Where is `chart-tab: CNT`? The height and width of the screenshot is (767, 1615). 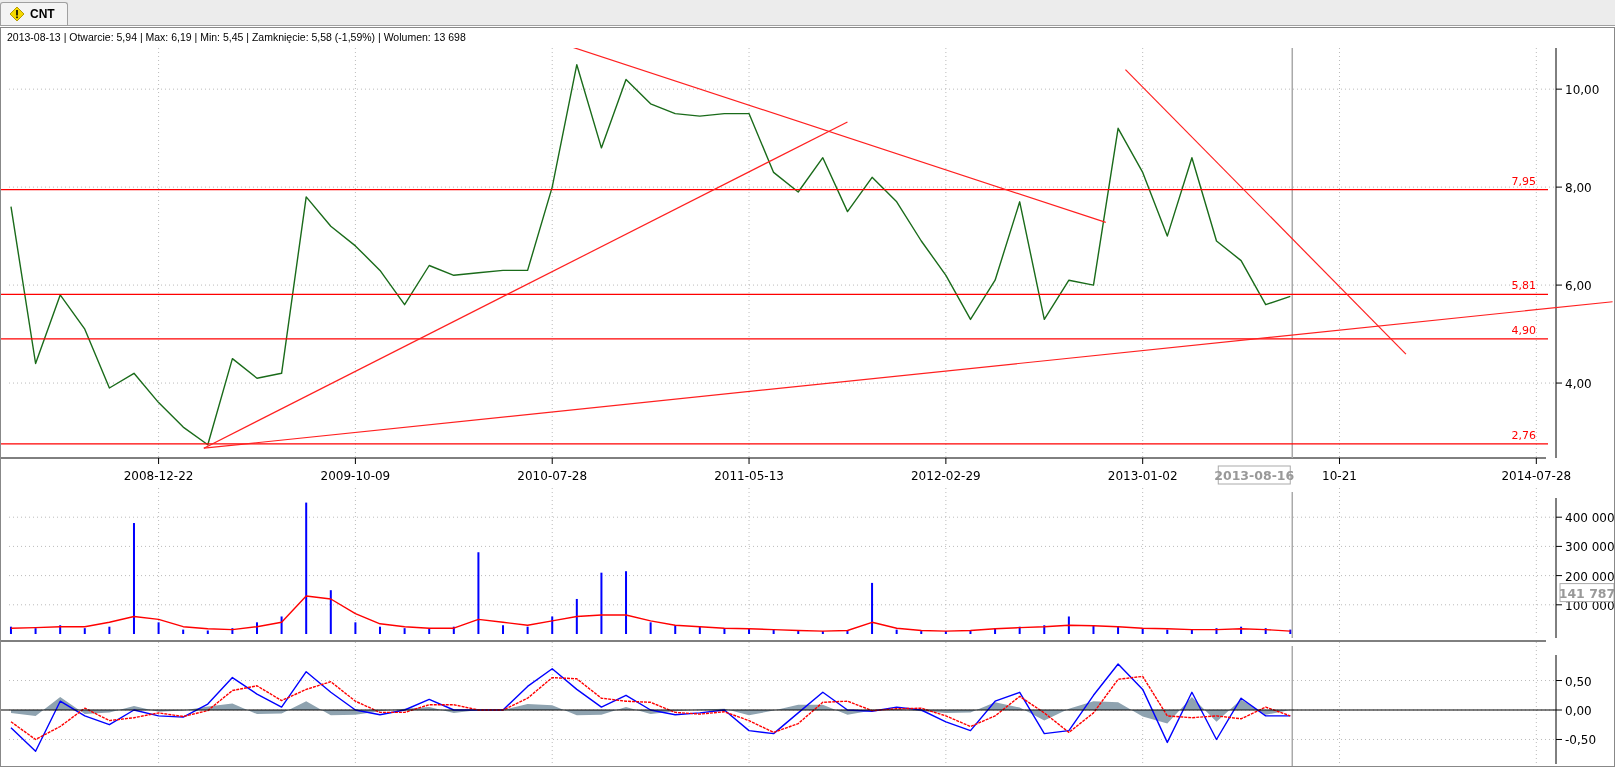
chart-tab: CNT is located at coordinates (34, 13).